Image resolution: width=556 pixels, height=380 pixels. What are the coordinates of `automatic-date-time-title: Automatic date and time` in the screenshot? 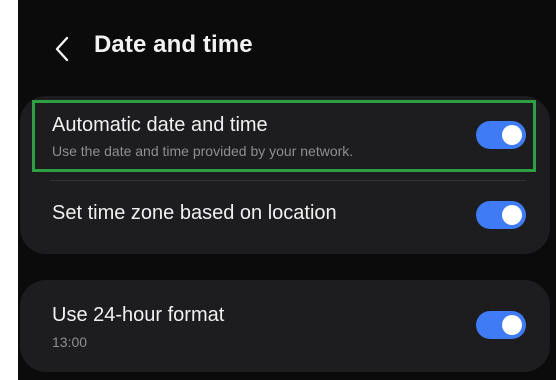 It's located at (160, 125).